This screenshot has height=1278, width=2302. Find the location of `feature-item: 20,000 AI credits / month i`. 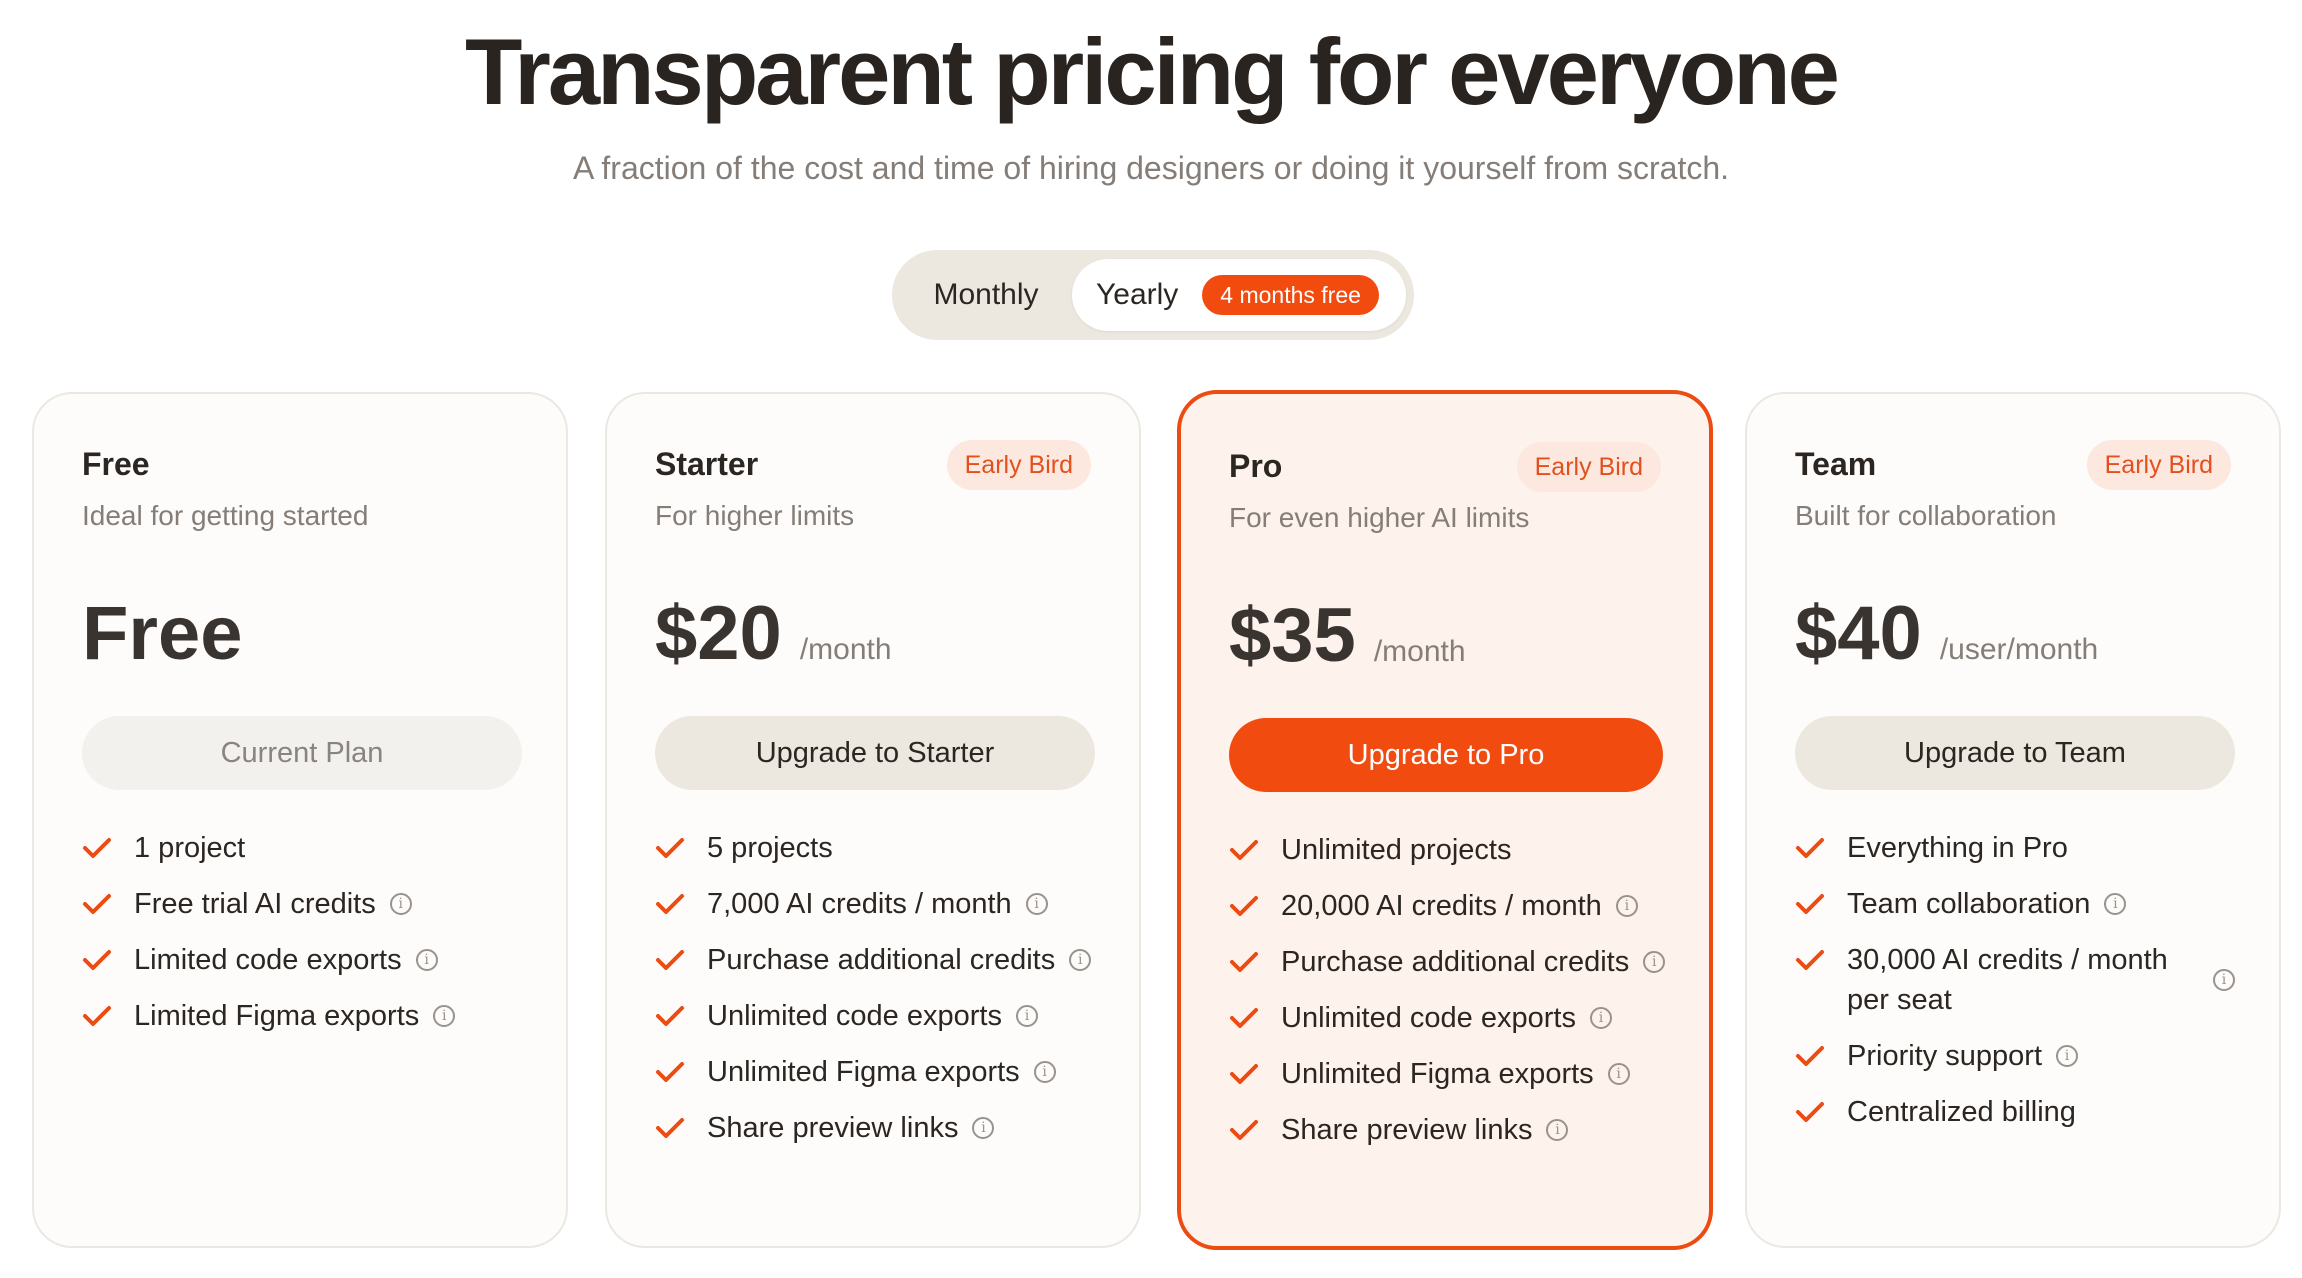

feature-item: 20,000 AI credits / month i is located at coordinates (1449, 906).